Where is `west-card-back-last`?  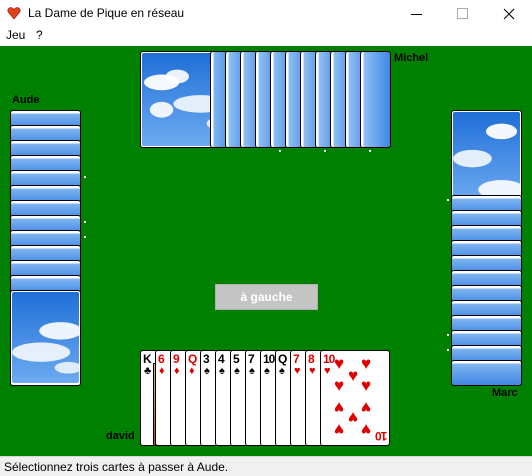
west-card-back-last is located at coordinates (45, 338).